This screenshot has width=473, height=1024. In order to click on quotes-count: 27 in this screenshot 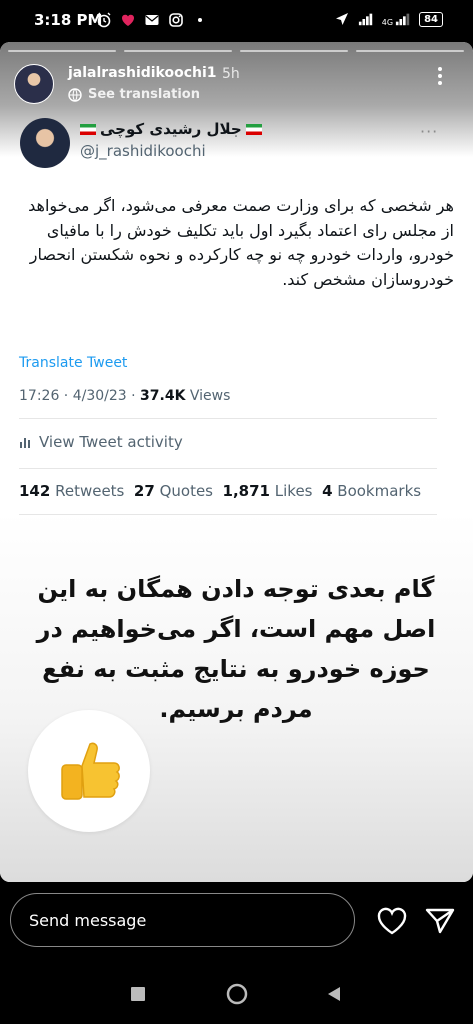, I will do `click(144, 491)`.